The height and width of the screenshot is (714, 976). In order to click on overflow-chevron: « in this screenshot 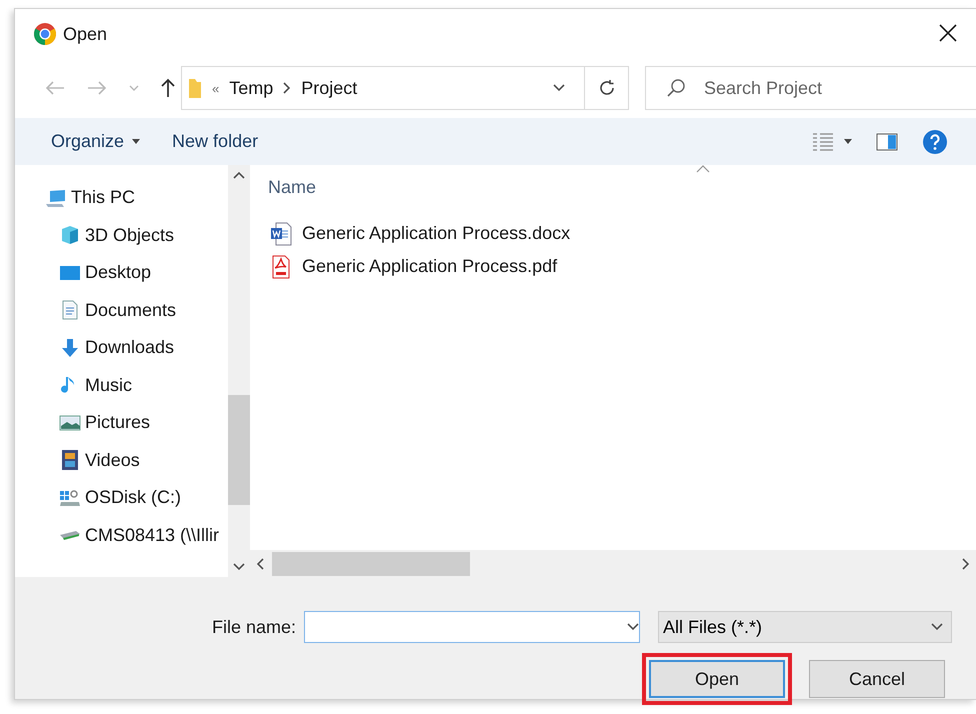, I will do `click(216, 88)`.